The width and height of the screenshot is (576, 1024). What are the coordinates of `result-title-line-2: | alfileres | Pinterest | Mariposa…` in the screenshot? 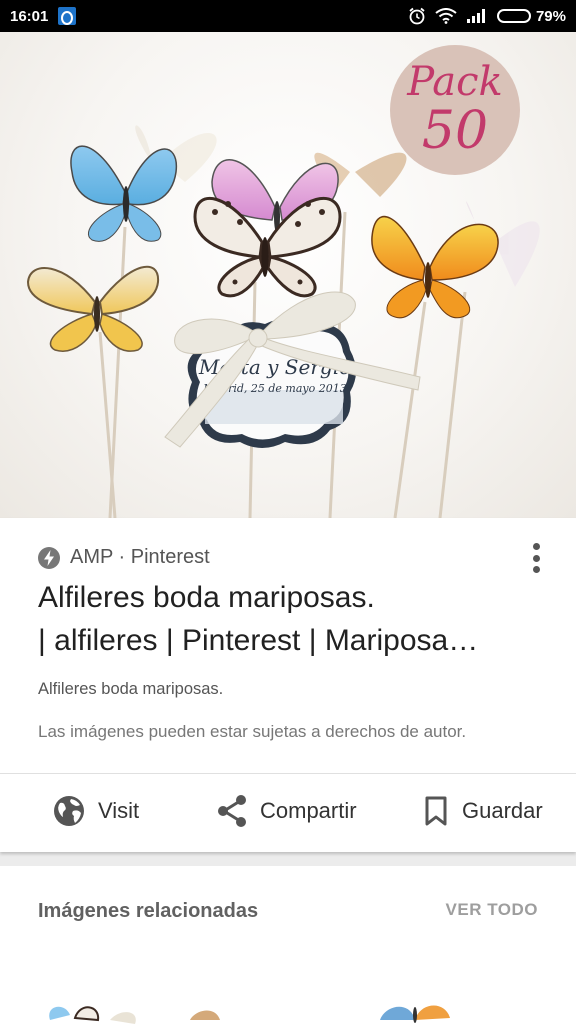 It's located at (258, 640).